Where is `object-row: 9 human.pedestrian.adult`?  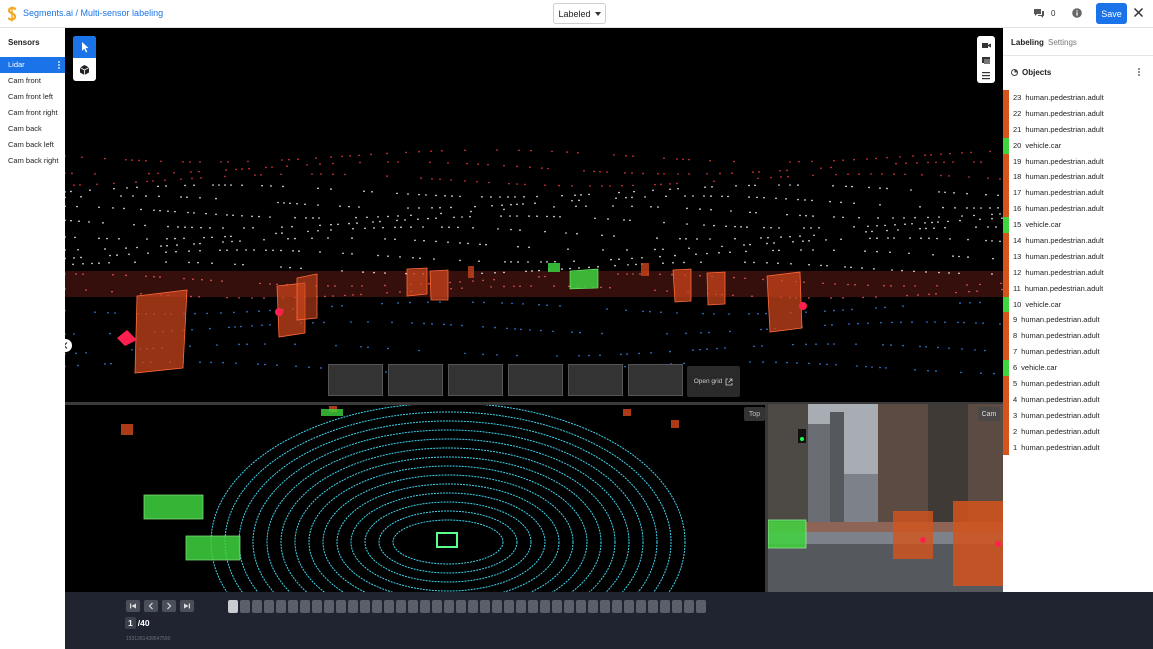
object-row: 9 human.pedestrian.adult is located at coordinates (1078, 320).